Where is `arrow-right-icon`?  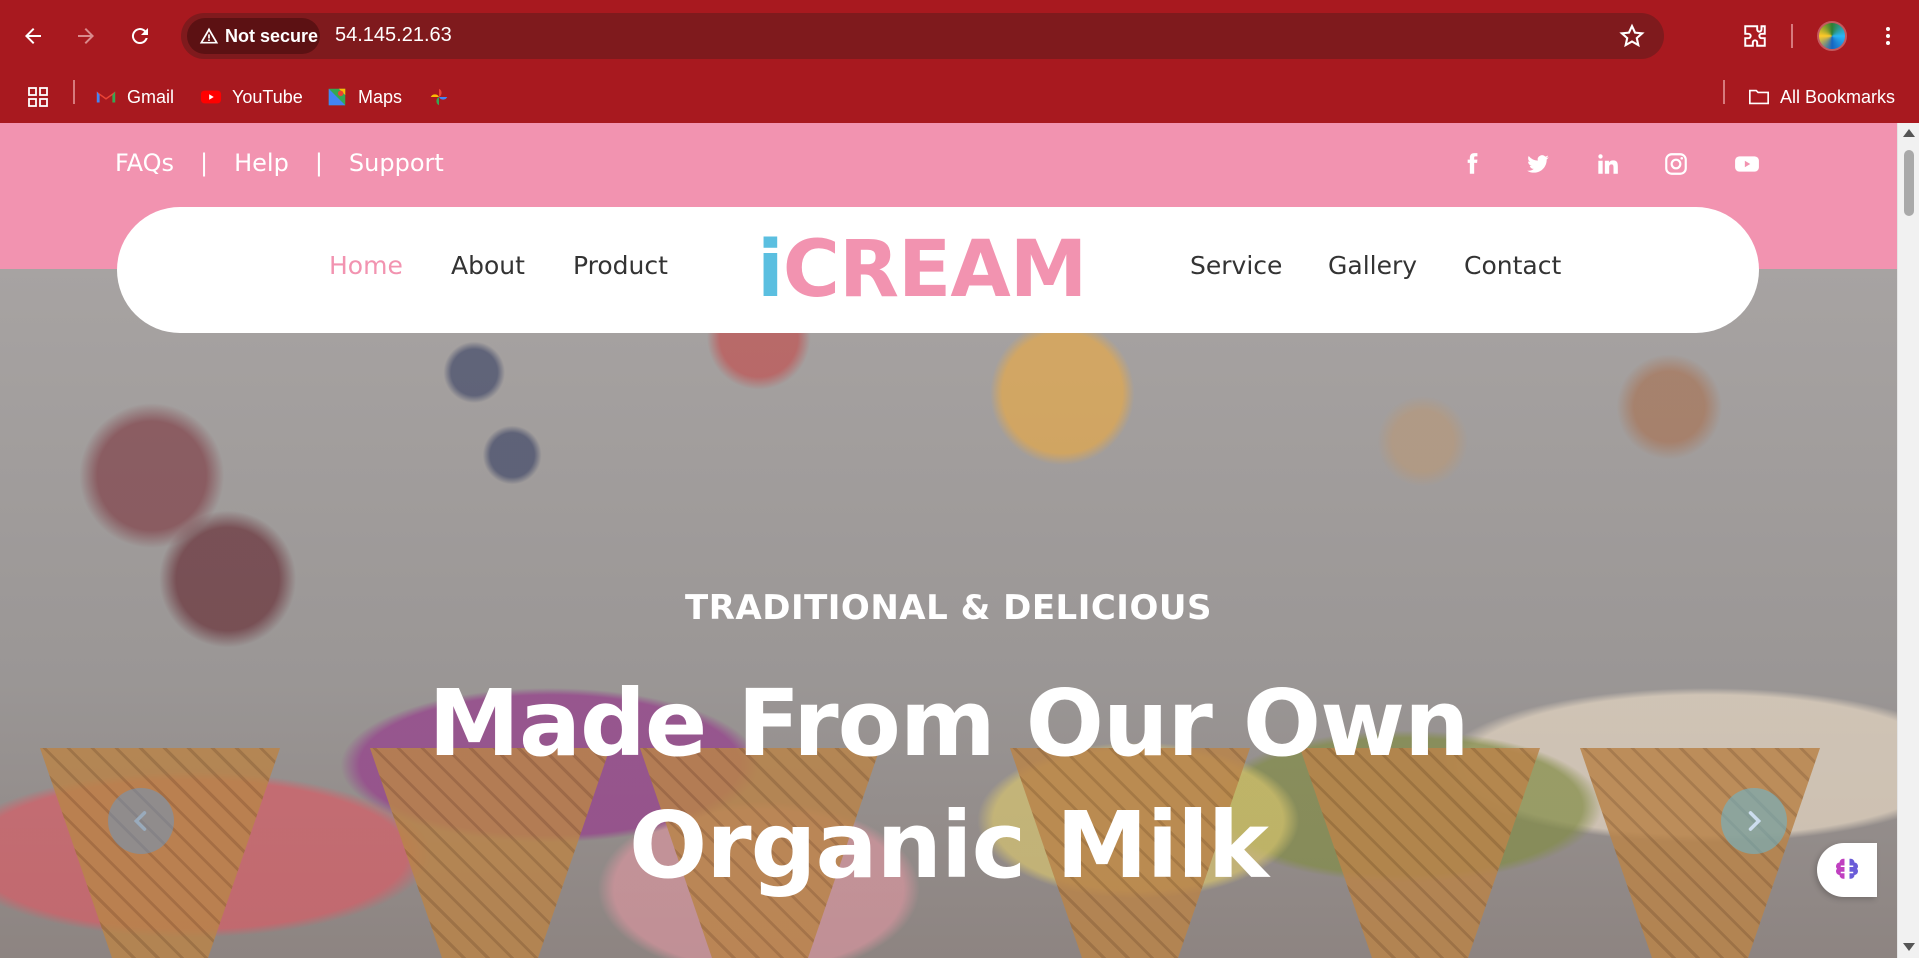
arrow-right-icon is located at coordinates (86, 36).